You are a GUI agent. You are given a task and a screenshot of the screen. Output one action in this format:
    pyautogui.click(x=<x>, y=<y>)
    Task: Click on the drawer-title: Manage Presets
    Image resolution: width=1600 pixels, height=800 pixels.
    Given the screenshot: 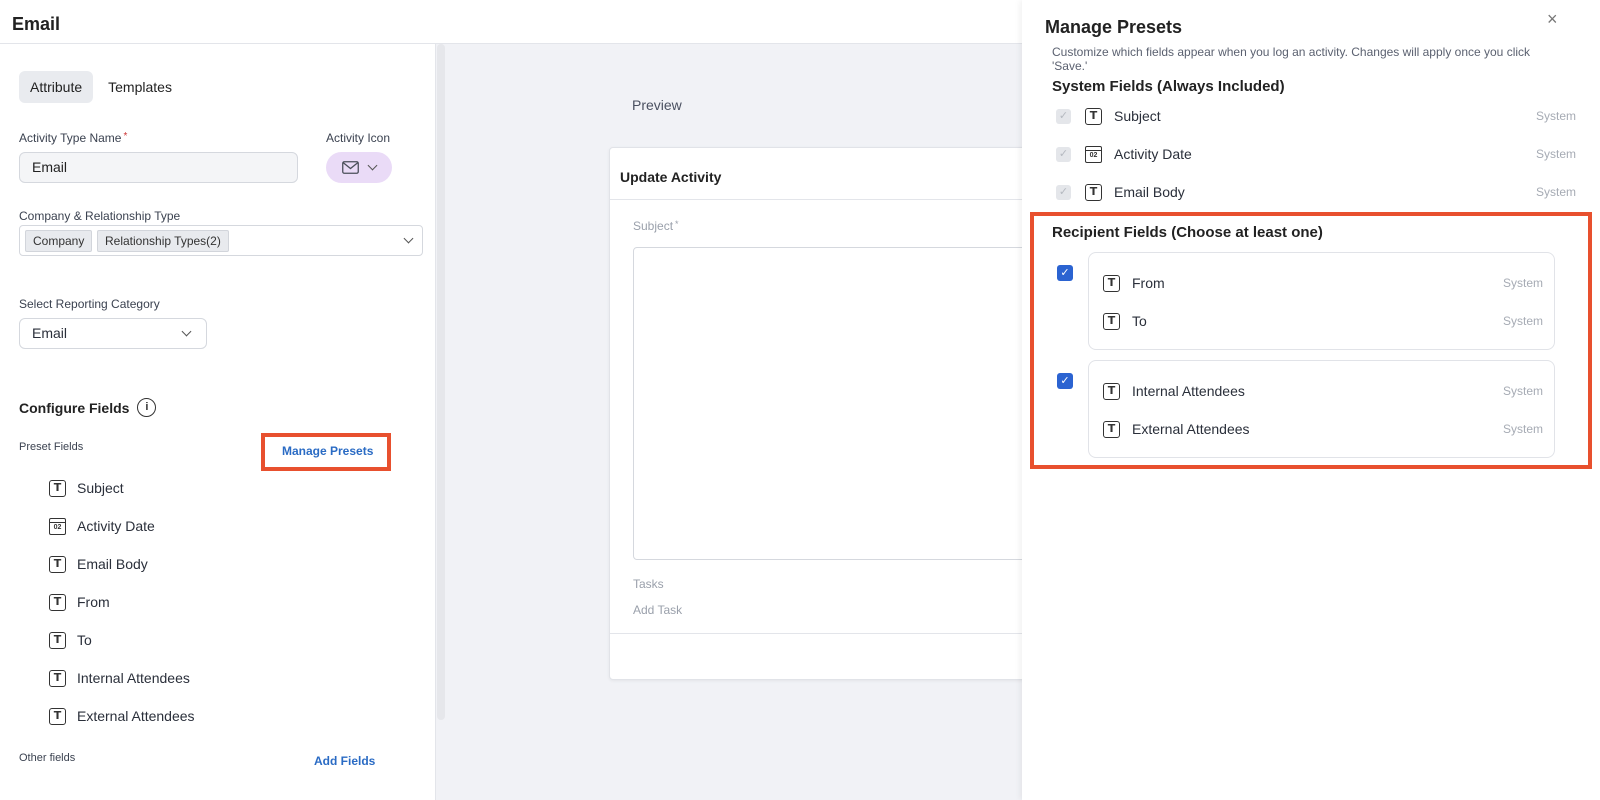 What is the action you would take?
    pyautogui.click(x=1114, y=27)
    